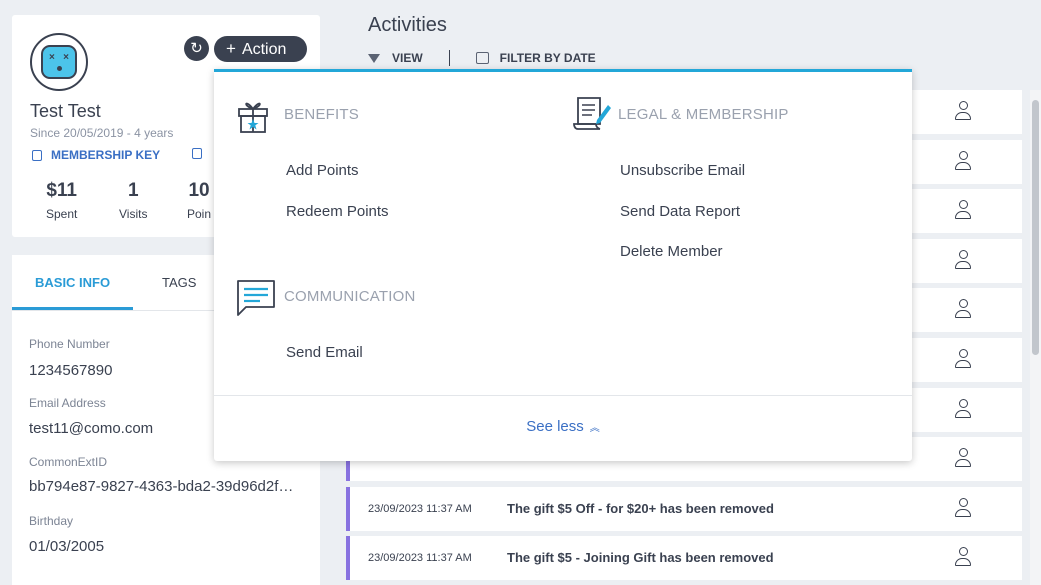  I want to click on stat-visits: 1 Visits, so click(133, 200).